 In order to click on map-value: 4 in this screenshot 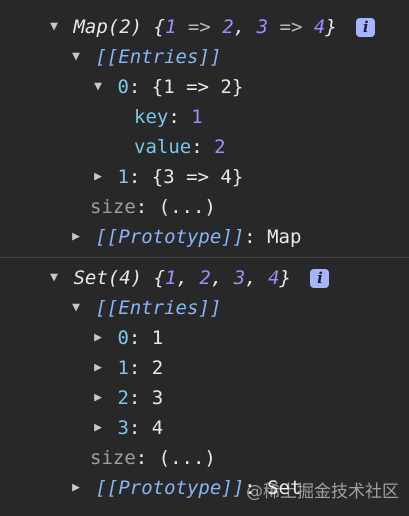, I will do `click(319, 27)`.